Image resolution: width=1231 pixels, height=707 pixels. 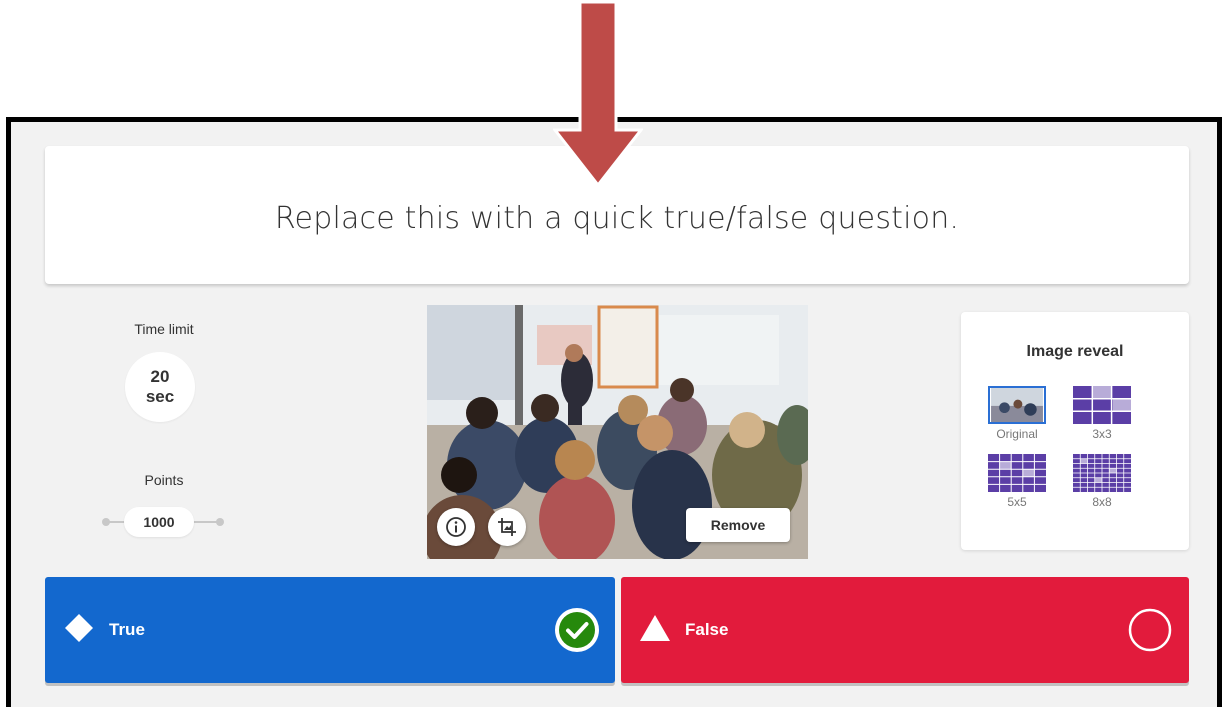 I want to click on reveal-option-label: 8x8, so click(x=1102, y=502).